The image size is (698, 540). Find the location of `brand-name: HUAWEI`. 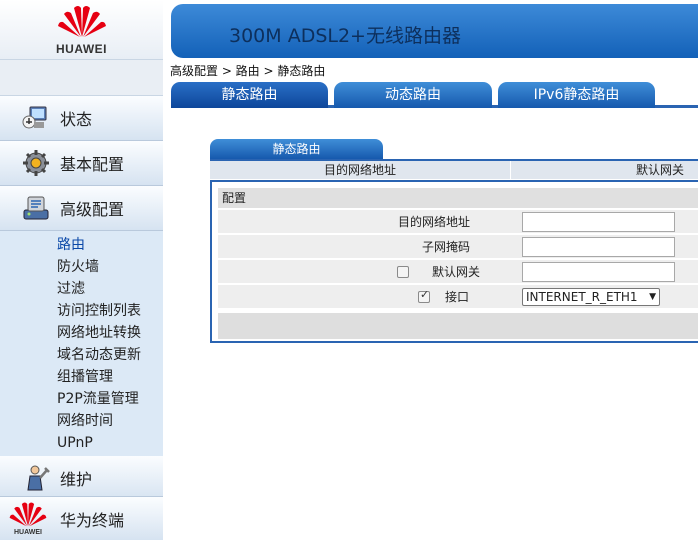

brand-name: HUAWEI is located at coordinates (81, 49).